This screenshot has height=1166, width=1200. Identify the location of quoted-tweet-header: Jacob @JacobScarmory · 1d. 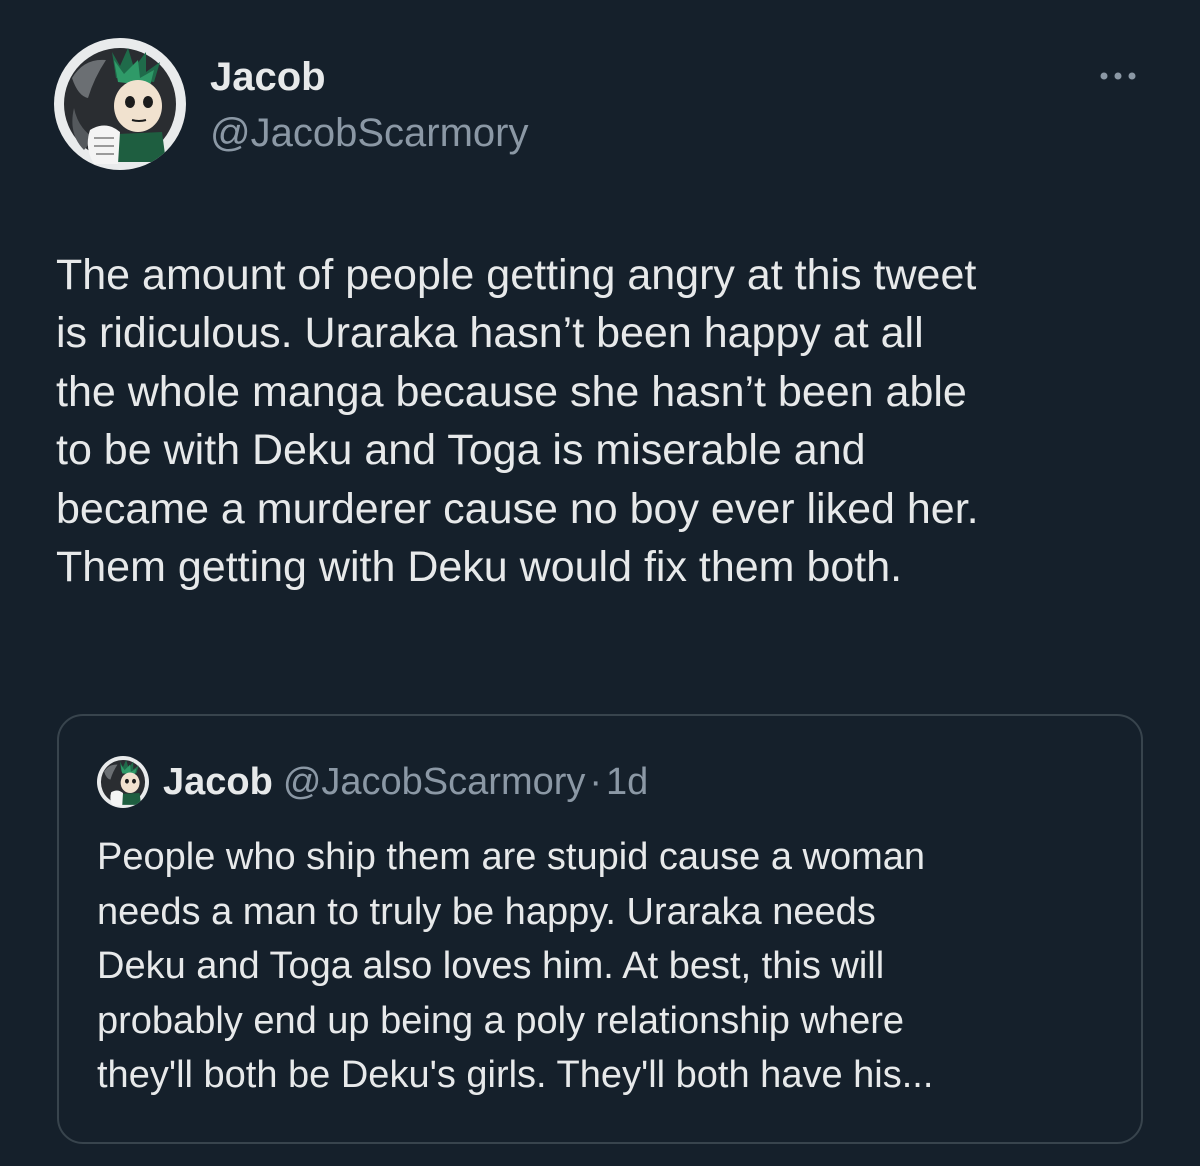
(405, 782).